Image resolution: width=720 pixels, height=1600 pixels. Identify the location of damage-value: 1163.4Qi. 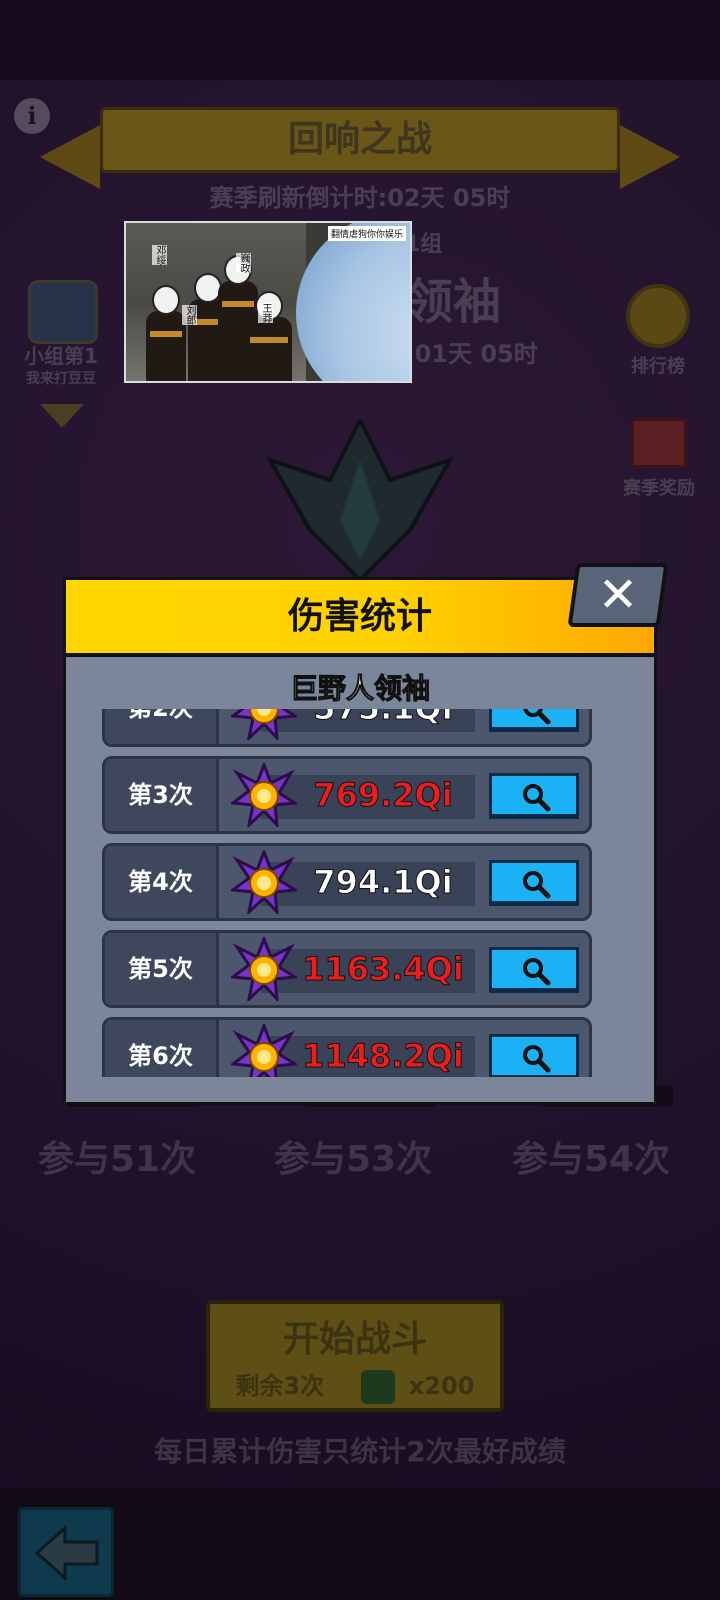
(383, 969).